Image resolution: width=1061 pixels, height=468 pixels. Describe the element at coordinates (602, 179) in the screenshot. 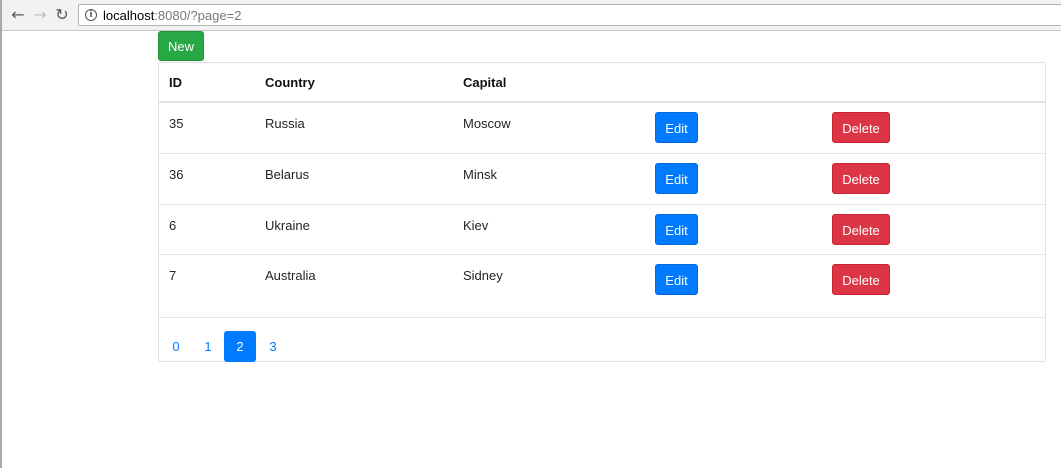

I see `table-row: 36 Belarus Minsk Edit Delete` at that location.